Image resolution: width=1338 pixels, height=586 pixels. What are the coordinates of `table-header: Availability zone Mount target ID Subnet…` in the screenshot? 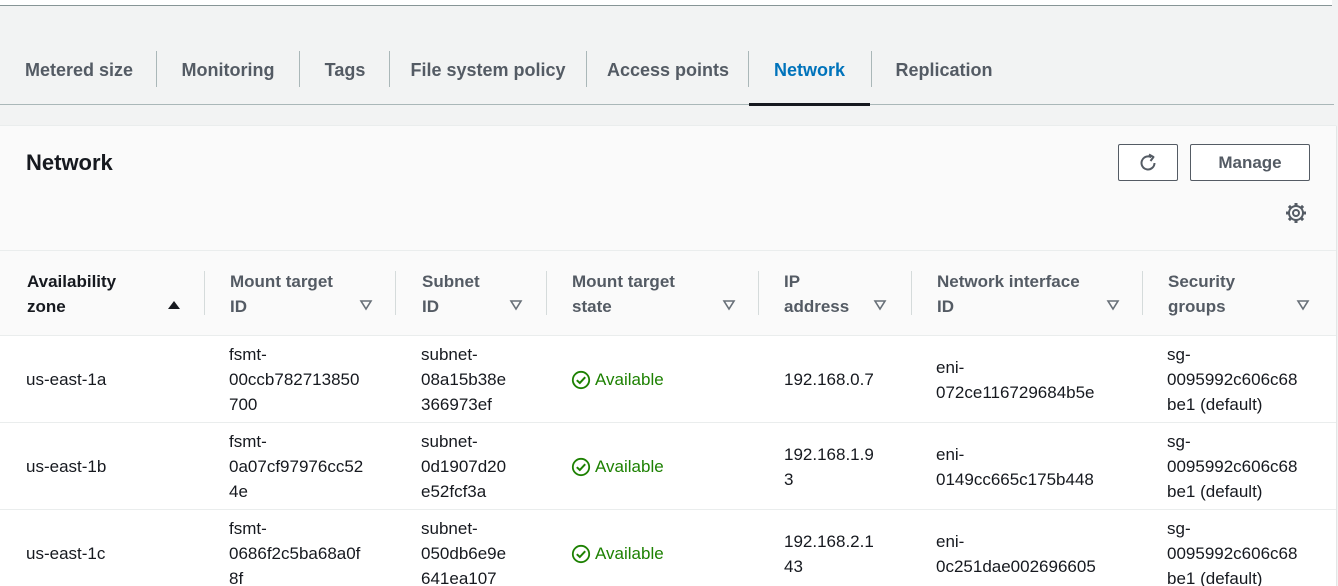 It's located at (668, 293).